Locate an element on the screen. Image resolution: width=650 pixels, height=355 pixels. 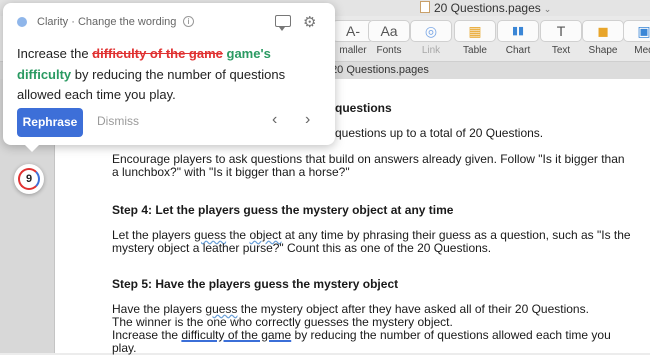
suggestion-underline: object is located at coordinates (265, 235).